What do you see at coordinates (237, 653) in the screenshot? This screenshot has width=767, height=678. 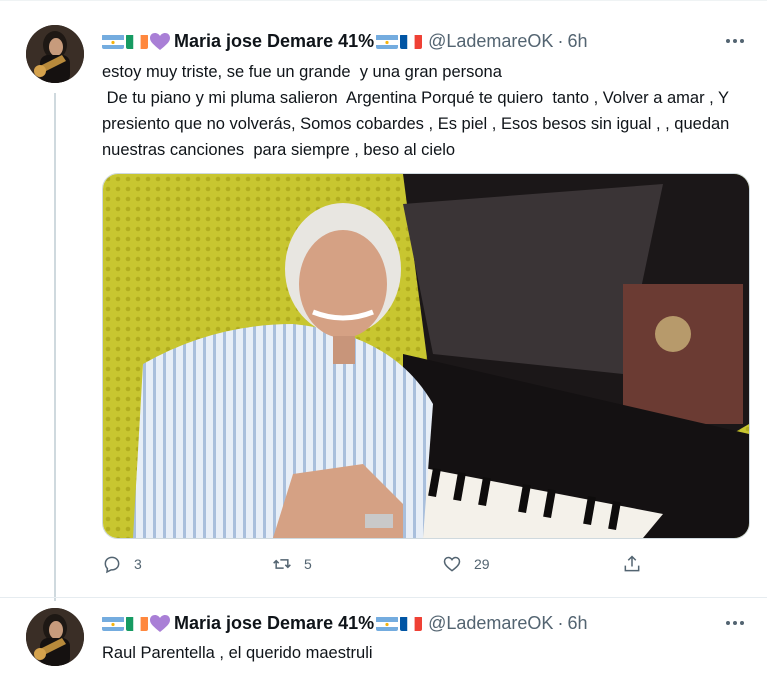 I see `tweet-text: Raul Parentella , el querido maestruli` at bounding box center [237, 653].